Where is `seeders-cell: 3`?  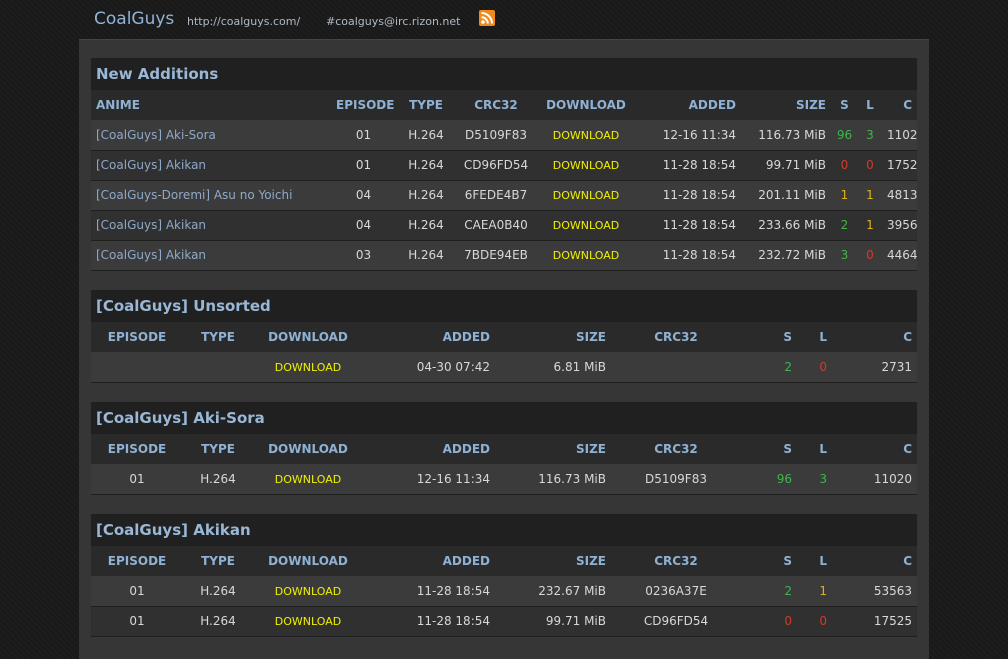
seeders-cell: 3 is located at coordinates (844, 255).